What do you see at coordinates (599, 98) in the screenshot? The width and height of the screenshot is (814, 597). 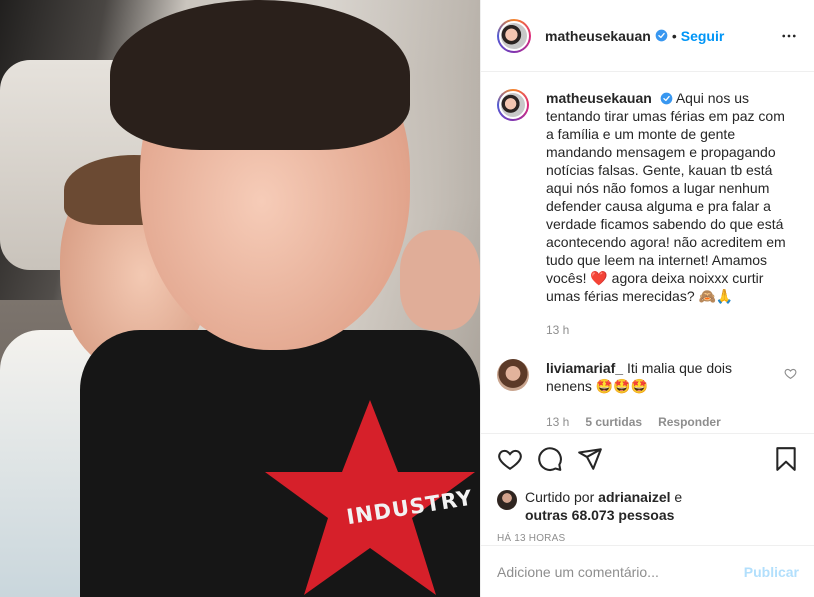 I see `caption-username: matheusekauan` at bounding box center [599, 98].